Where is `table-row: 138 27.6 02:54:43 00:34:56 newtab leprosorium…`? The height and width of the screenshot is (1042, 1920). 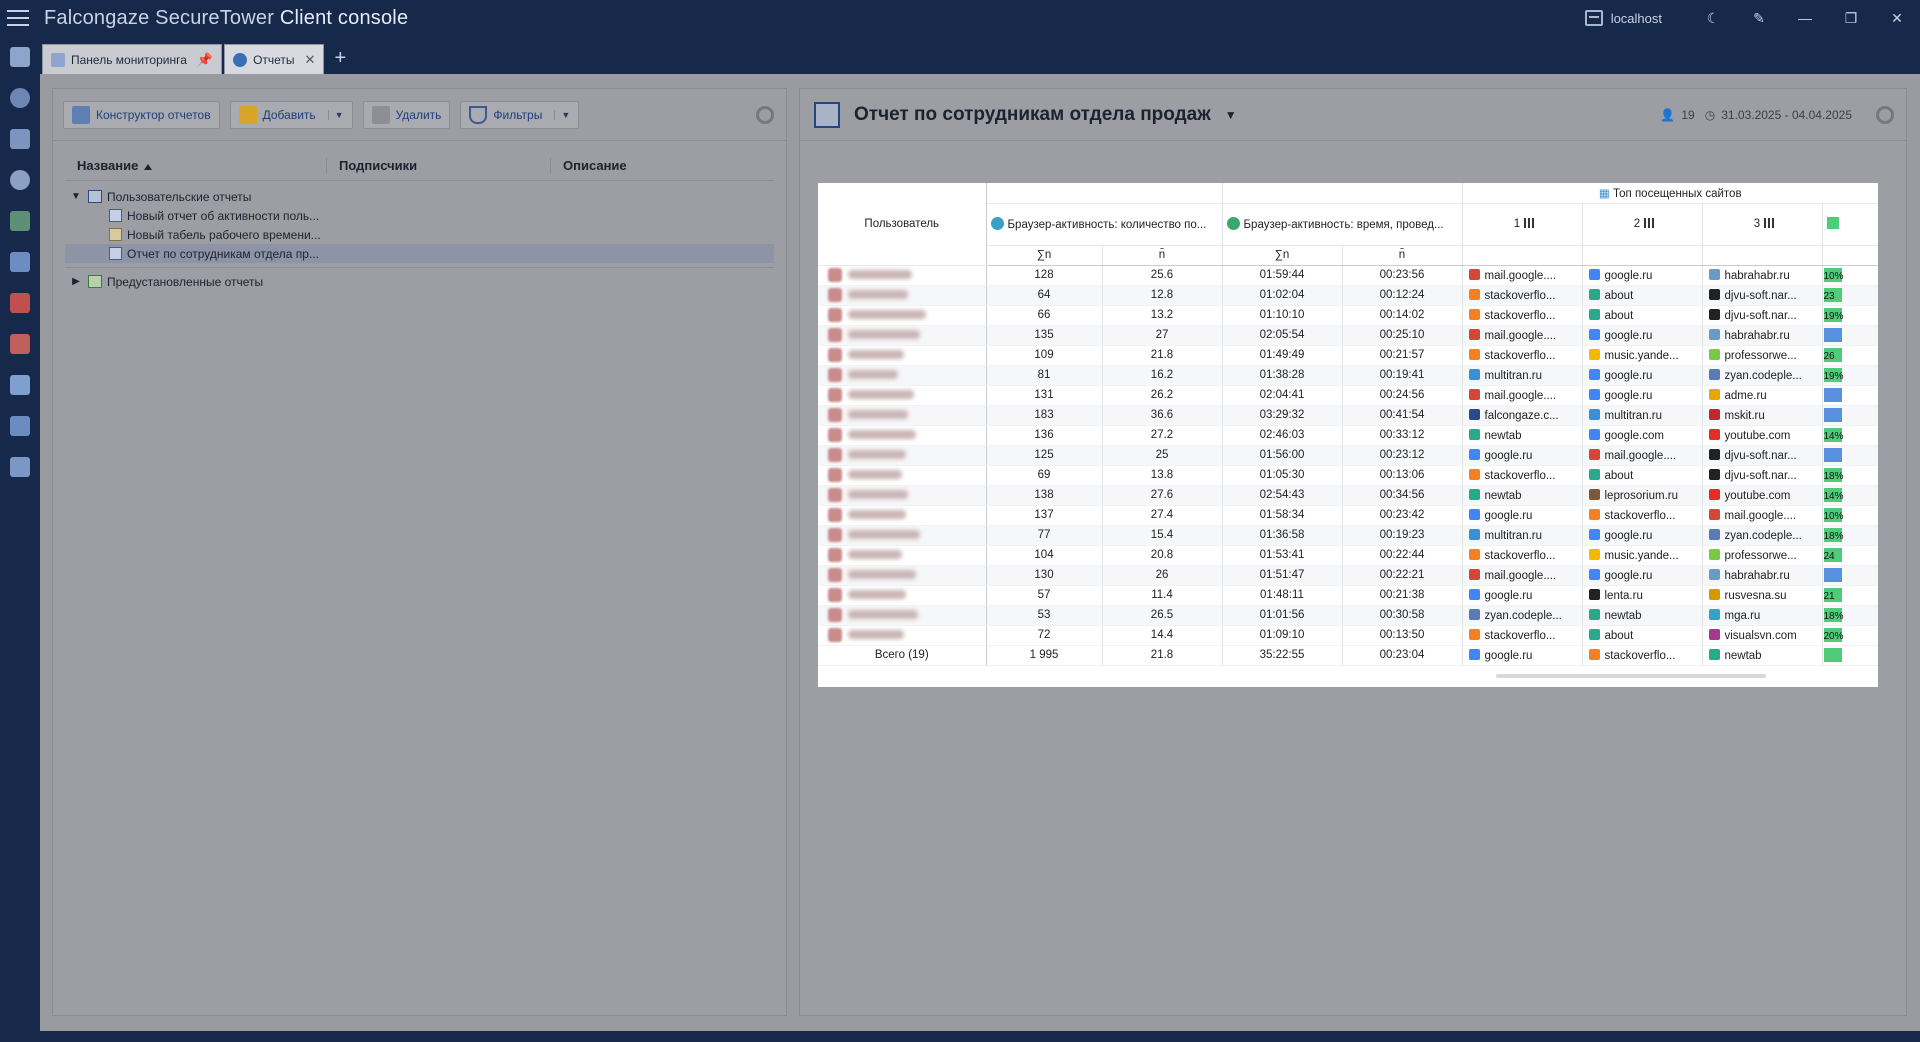 table-row: 138 27.6 02:54:43 00:34:56 newtab leprosorium… is located at coordinates (1348, 495).